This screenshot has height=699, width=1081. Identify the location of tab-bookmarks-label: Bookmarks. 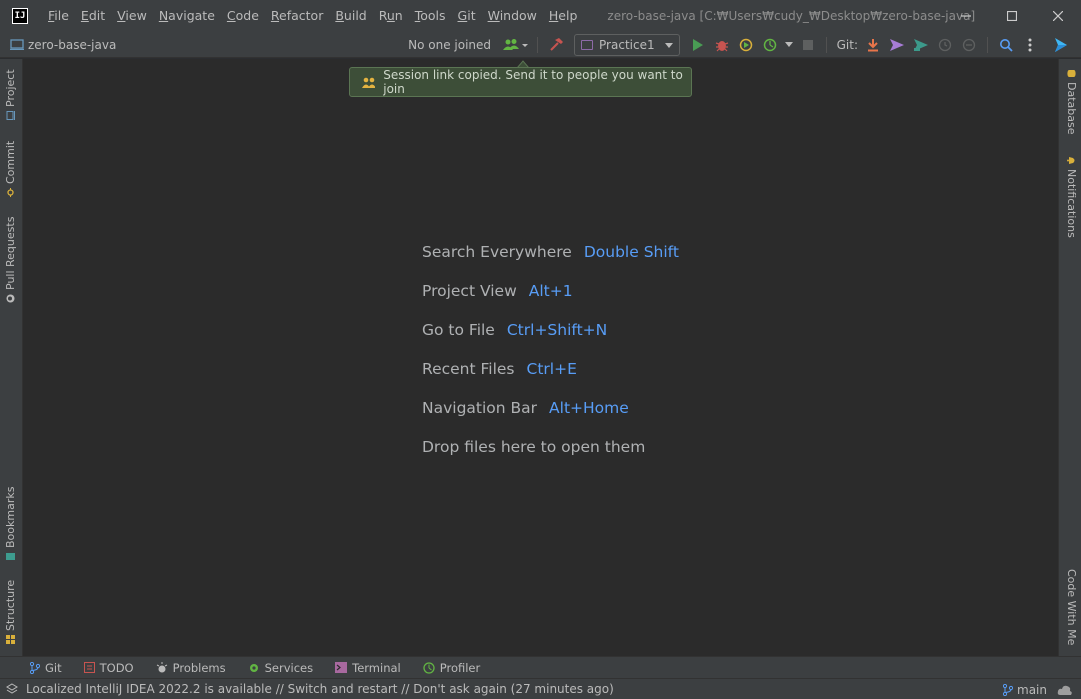
(10, 517).